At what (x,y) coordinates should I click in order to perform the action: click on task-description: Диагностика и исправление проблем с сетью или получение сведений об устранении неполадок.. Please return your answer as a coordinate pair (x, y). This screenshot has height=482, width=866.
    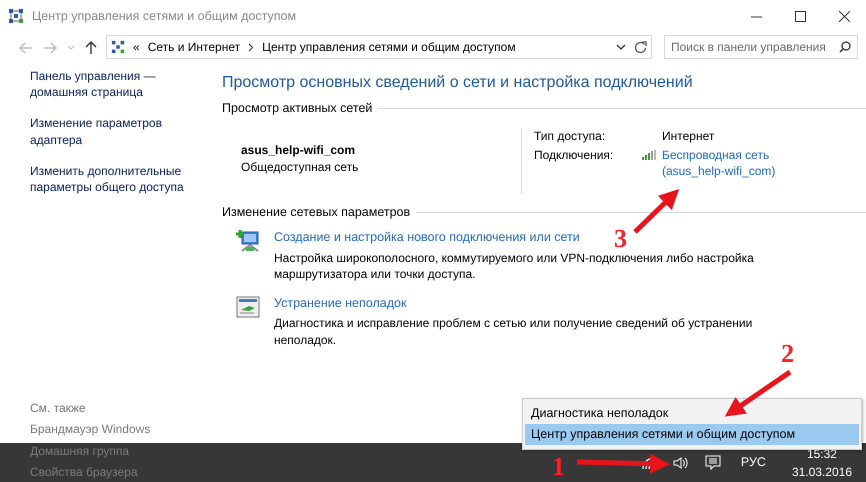
    Looking at the image, I should click on (514, 331).